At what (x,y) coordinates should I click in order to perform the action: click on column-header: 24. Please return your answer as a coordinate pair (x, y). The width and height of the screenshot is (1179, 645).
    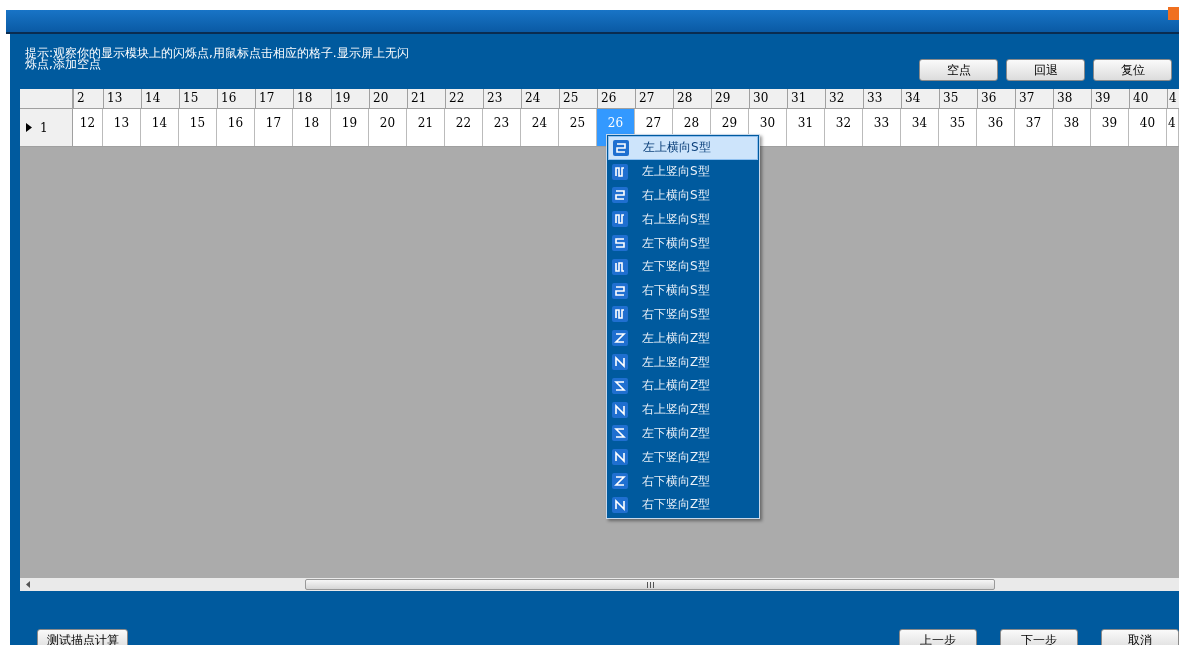
    Looking at the image, I should click on (540, 98).